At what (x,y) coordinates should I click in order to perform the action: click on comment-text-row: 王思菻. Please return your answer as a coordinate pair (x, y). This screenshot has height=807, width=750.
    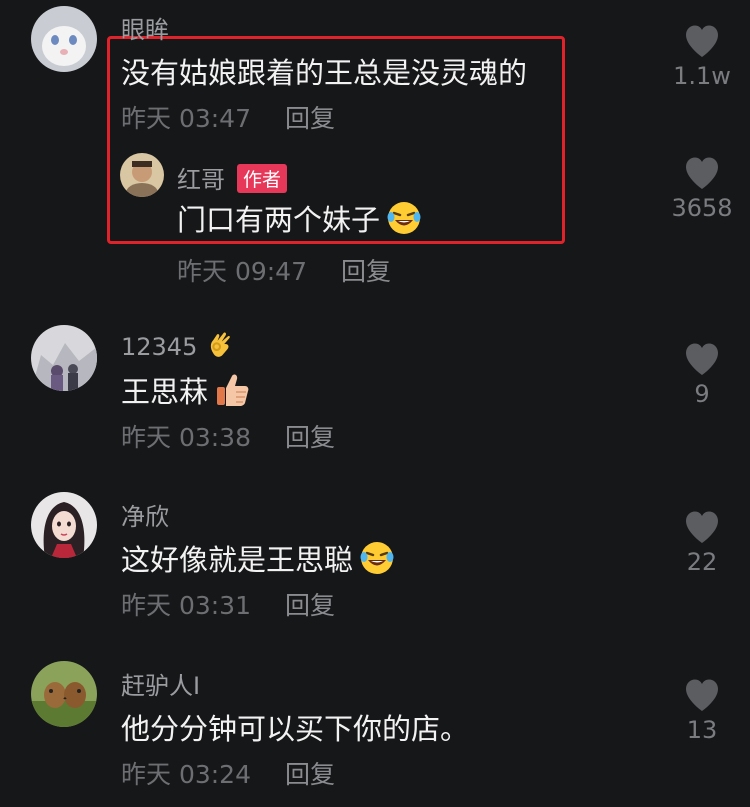
    Looking at the image, I should click on (185, 390).